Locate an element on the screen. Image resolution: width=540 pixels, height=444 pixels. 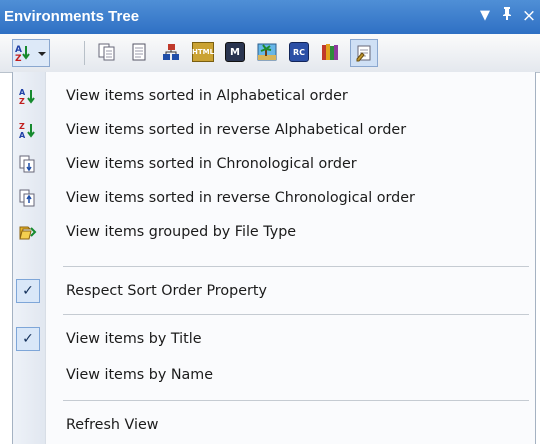
html-icon: HTML is located at coordinates (203, 52).